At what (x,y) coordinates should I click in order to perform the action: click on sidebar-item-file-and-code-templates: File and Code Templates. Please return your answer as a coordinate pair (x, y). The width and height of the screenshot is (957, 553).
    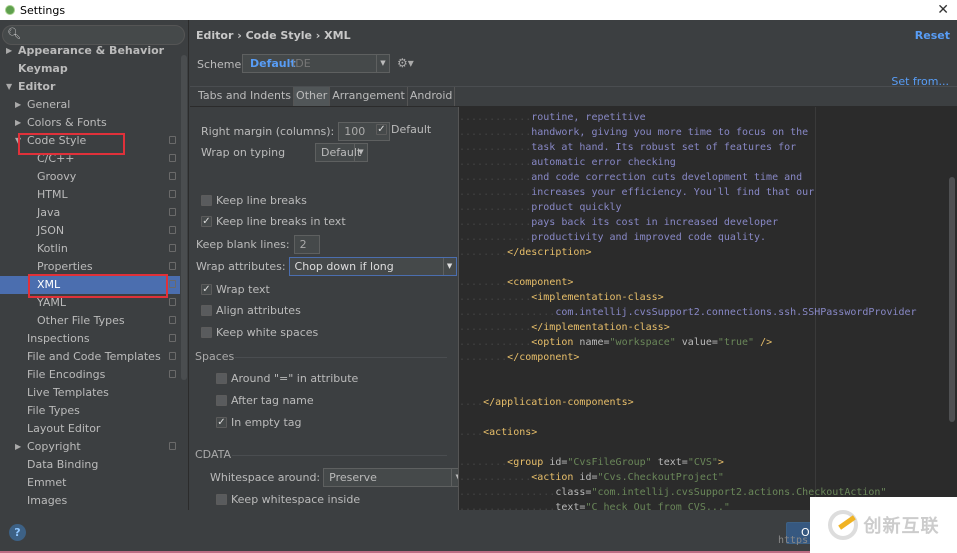
    Looking at the image, I should click on (90, 357).